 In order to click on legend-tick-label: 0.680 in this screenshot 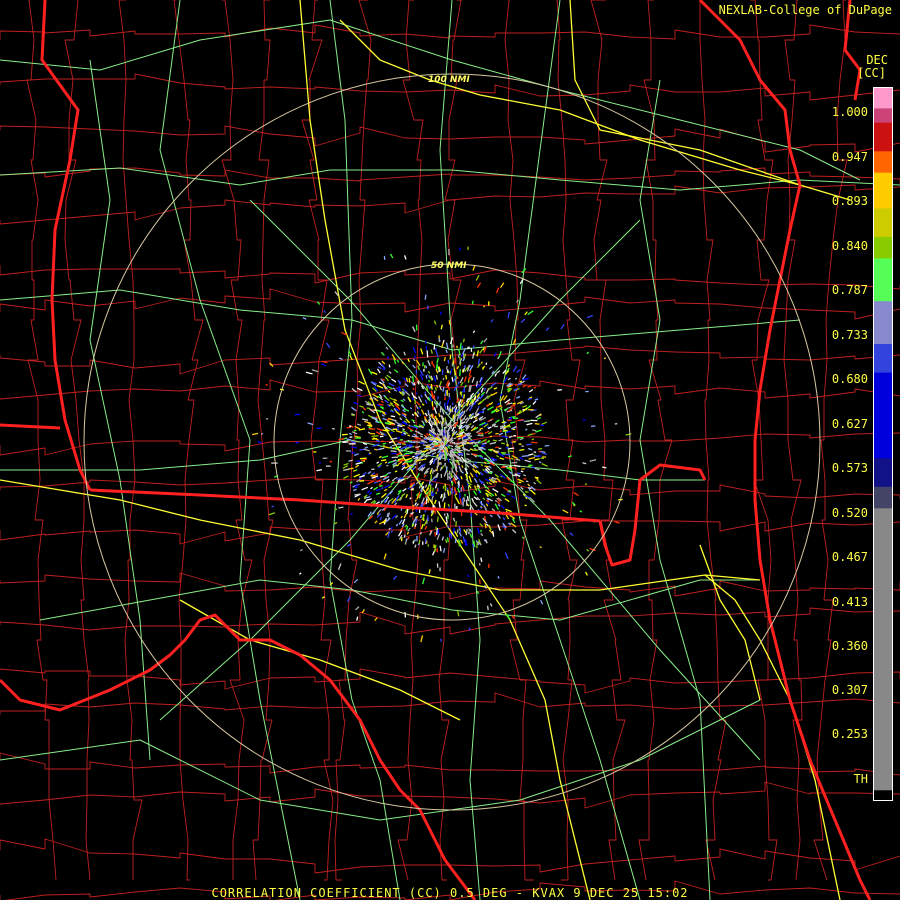, I will do `click(849, 379)`.